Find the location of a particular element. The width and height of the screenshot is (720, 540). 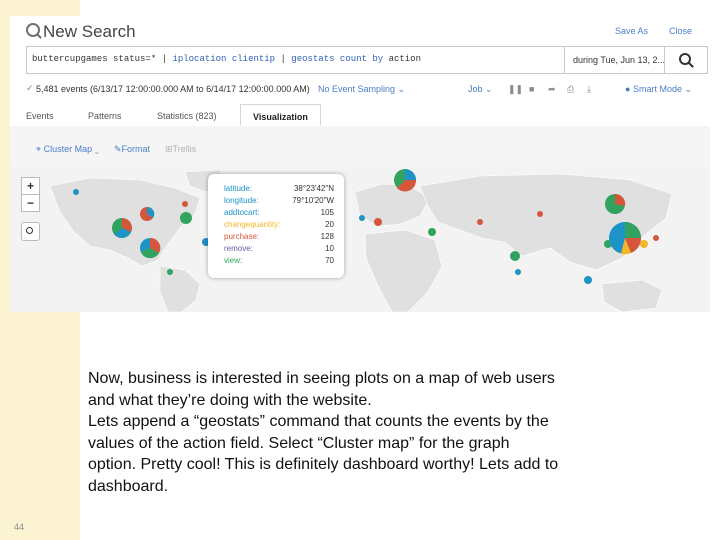

format-menu: ✎Format is located at coordinates (132, 149).